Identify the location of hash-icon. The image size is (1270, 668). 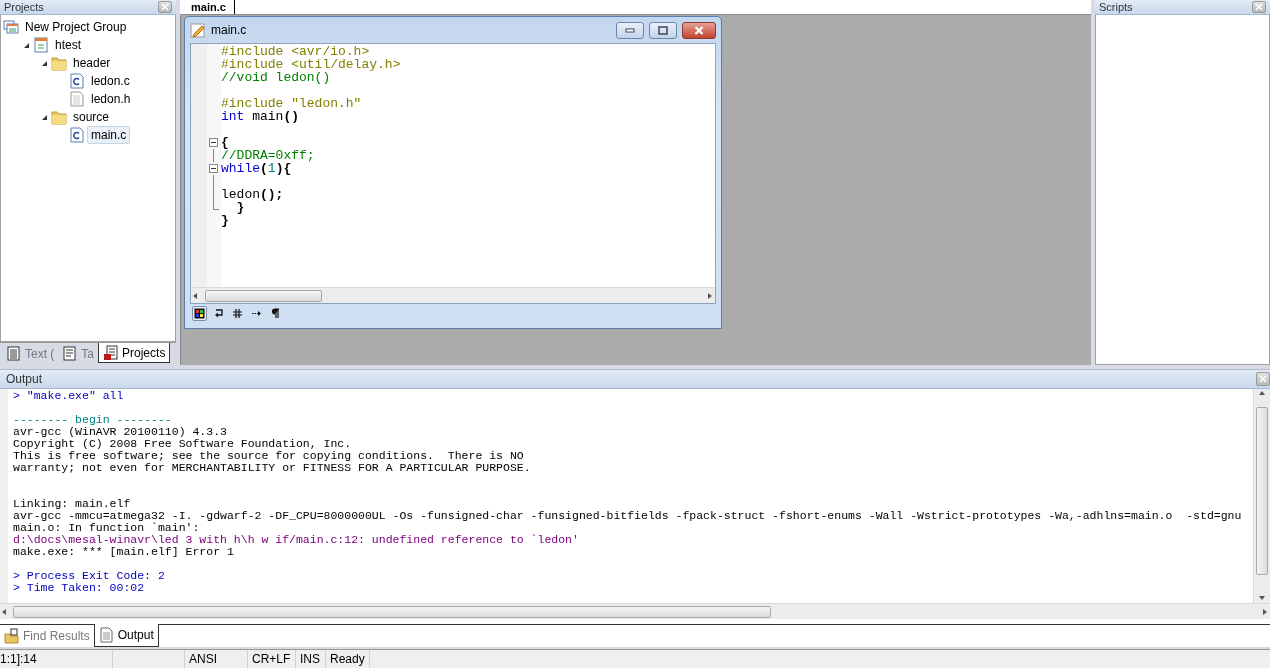
(237, 313).